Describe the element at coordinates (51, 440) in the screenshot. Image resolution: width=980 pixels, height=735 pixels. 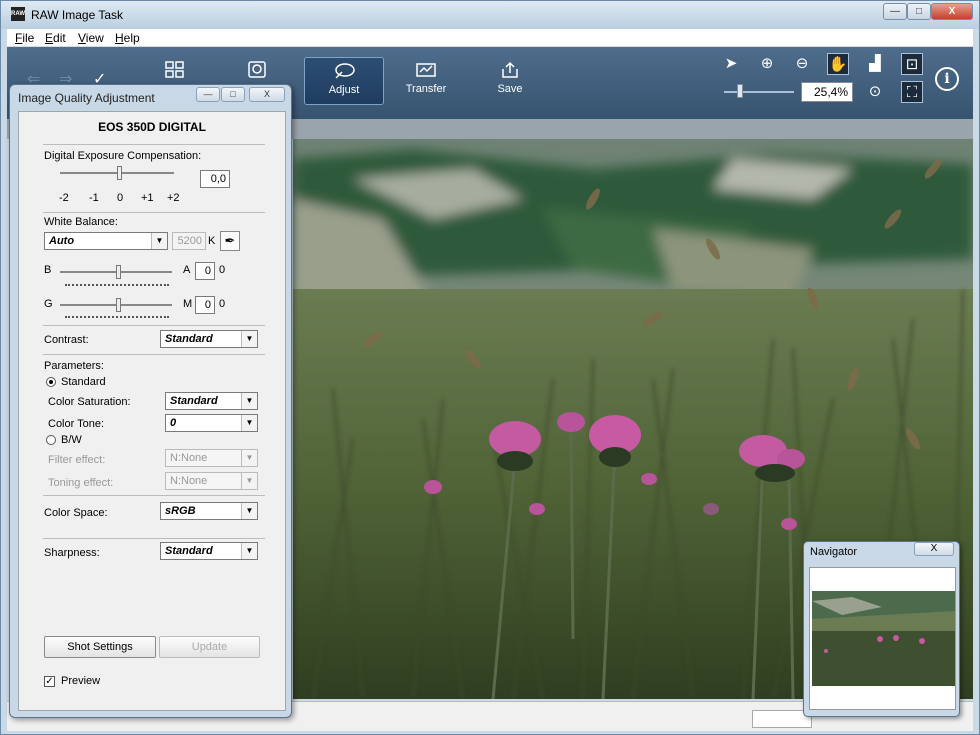
I see `bw-radio` at that location.